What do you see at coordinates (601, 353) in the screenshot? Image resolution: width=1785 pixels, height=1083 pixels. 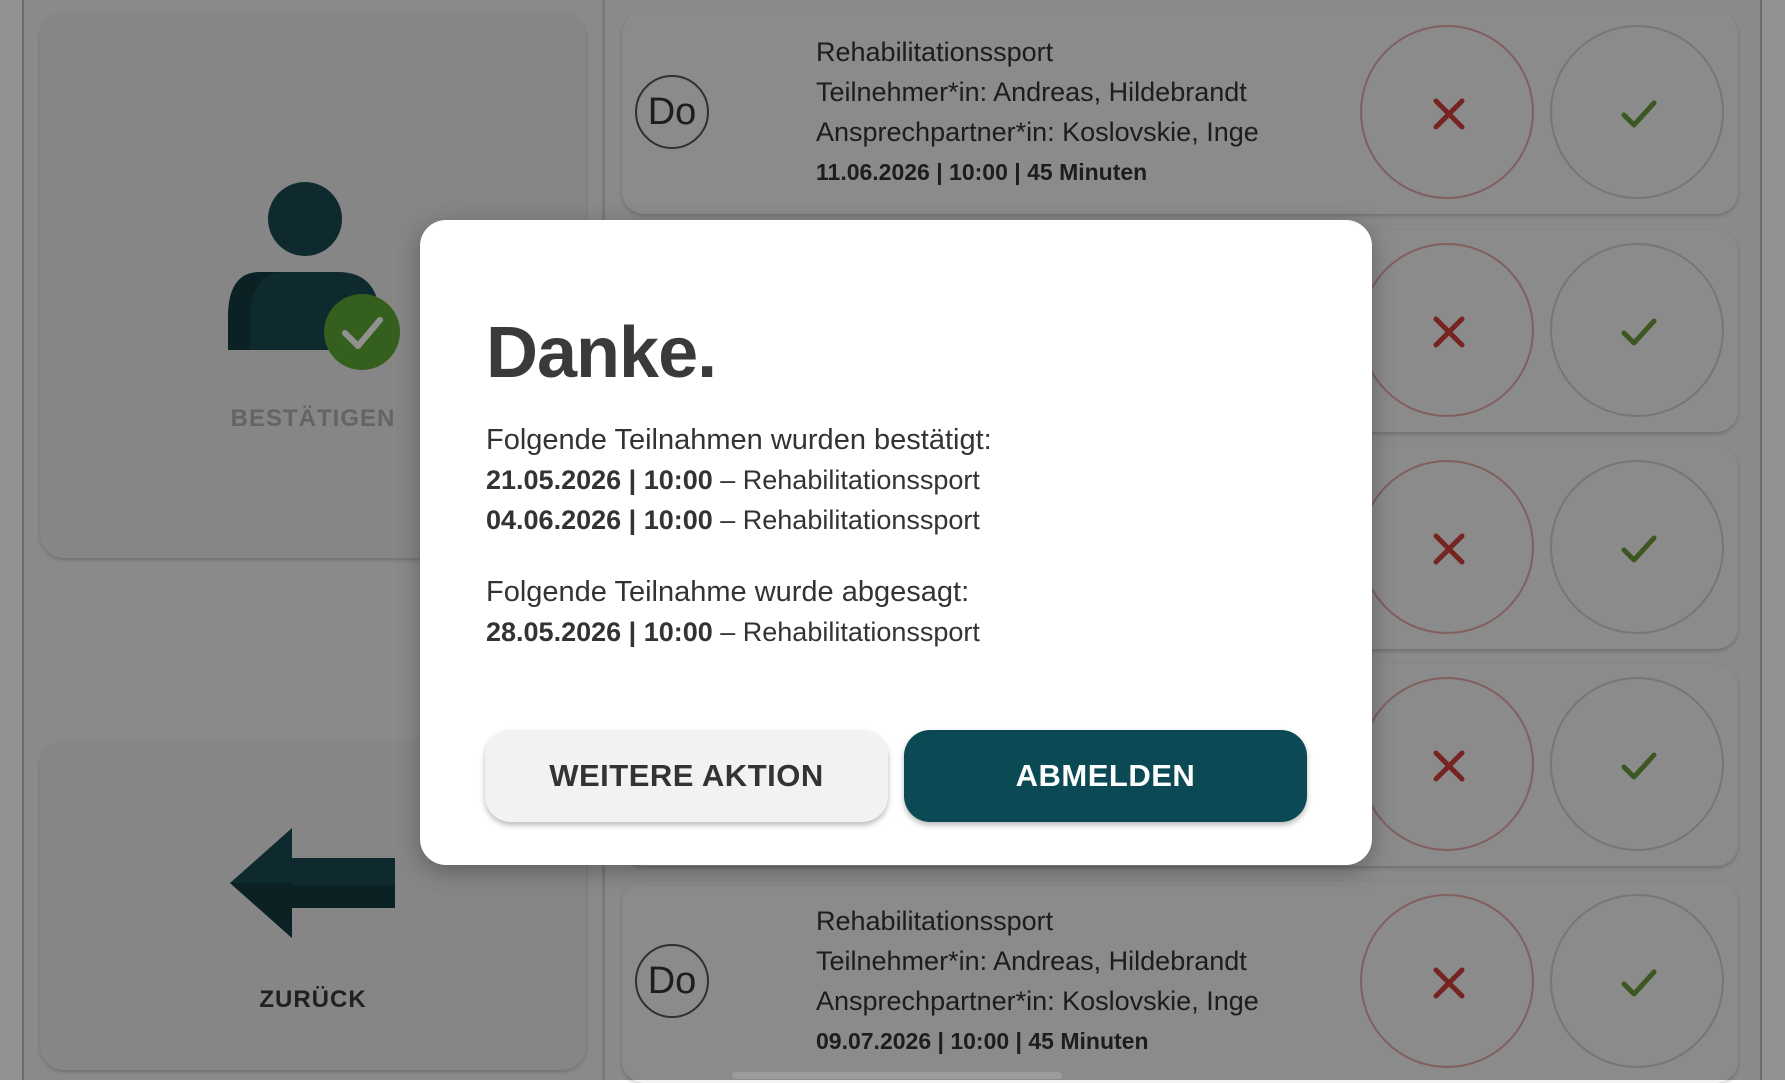 I see `dialog-title: Danke.` at bounding box center [601, 353].